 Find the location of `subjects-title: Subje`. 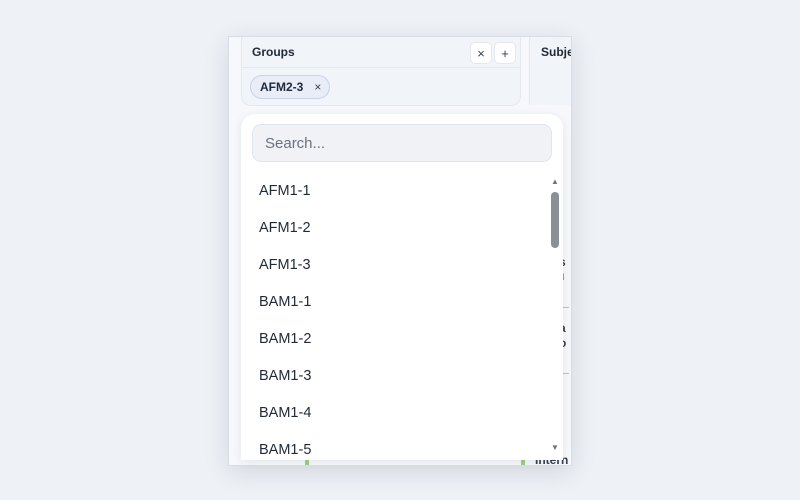

subjects-title: Subje is located at coordinates (556, 52).